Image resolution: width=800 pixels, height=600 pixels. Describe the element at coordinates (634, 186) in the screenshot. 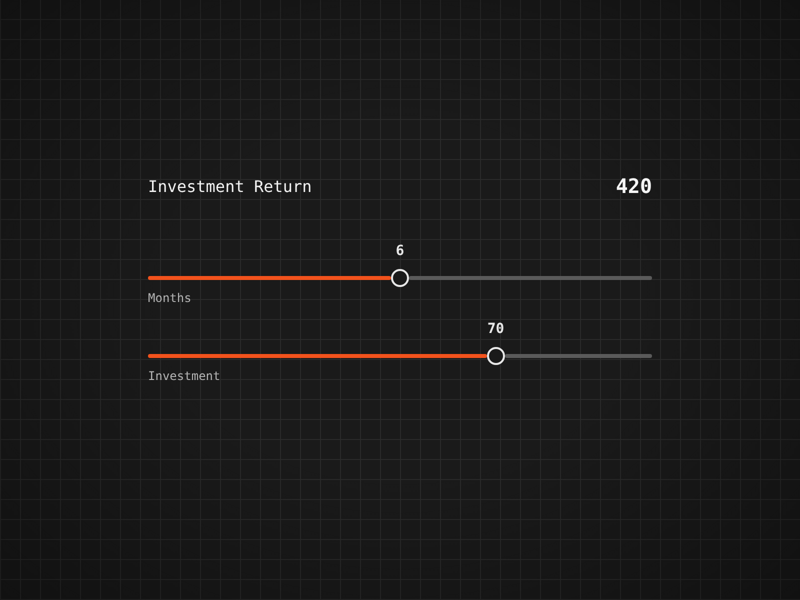

I see `return-value: 420` at that location.